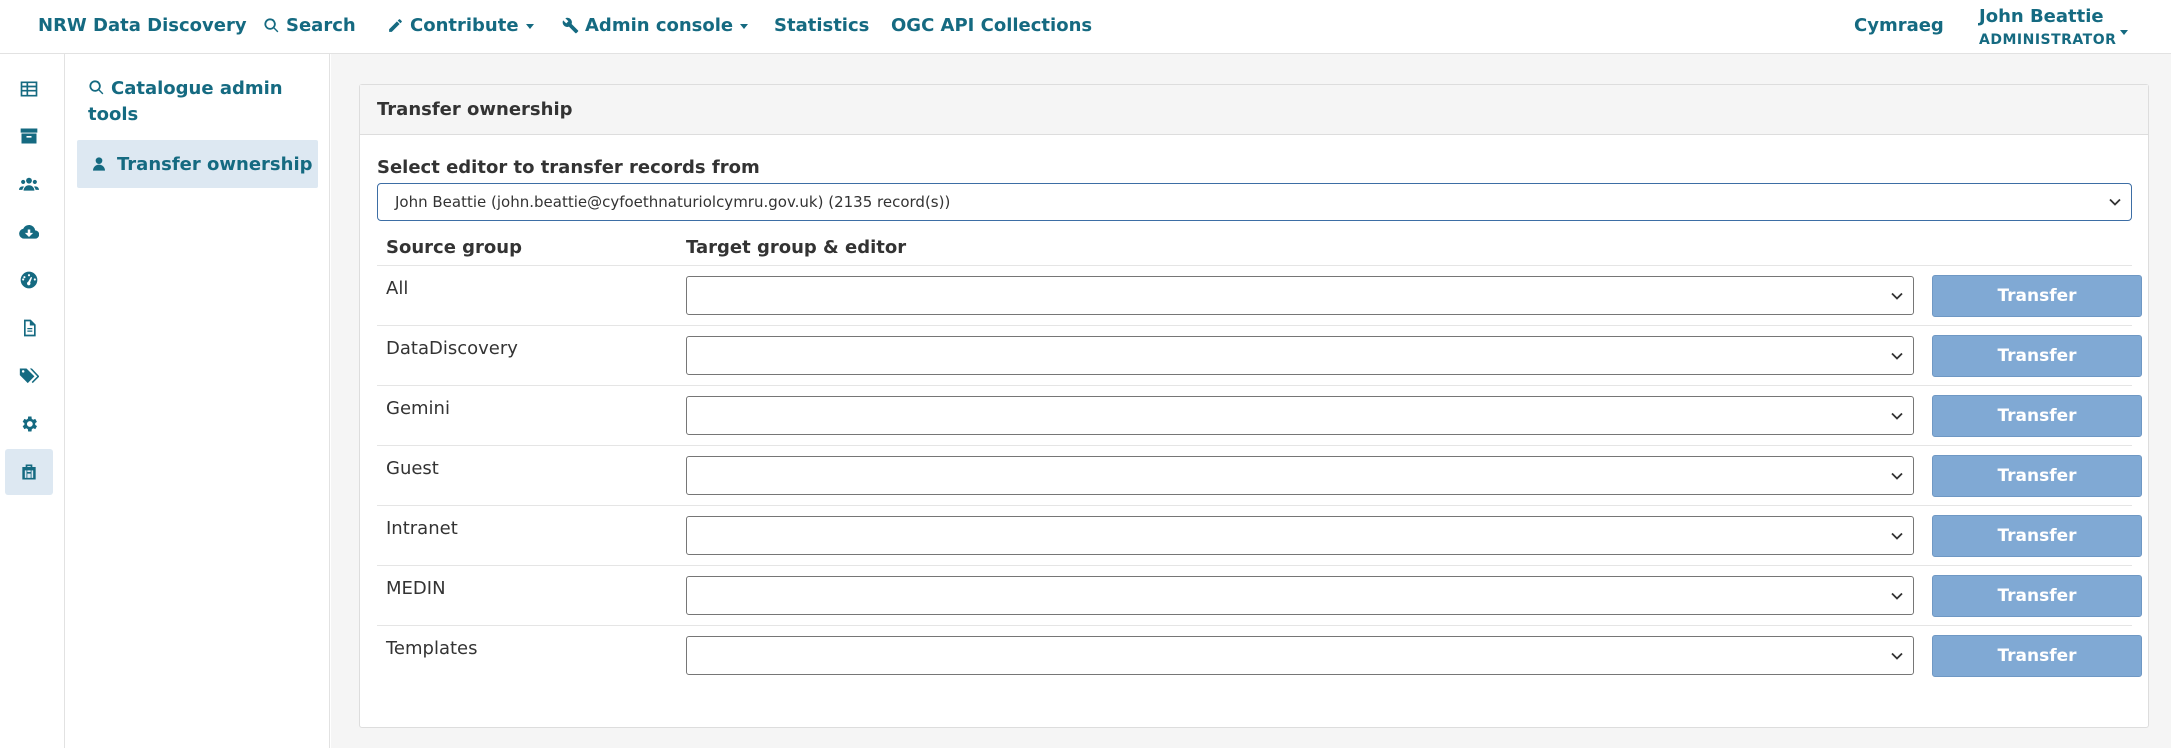 The width and height of the screenshot is (2171, 748). I want to click on nav-ogc-label: OGC API Collections, so click(992, 25).